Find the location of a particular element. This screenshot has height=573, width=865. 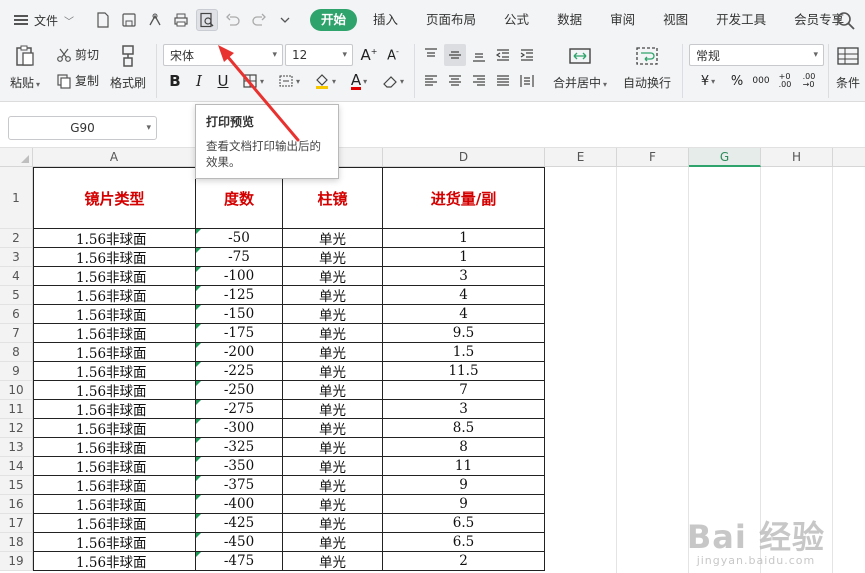

row-header: 6 is located at coordinates (16, 314).